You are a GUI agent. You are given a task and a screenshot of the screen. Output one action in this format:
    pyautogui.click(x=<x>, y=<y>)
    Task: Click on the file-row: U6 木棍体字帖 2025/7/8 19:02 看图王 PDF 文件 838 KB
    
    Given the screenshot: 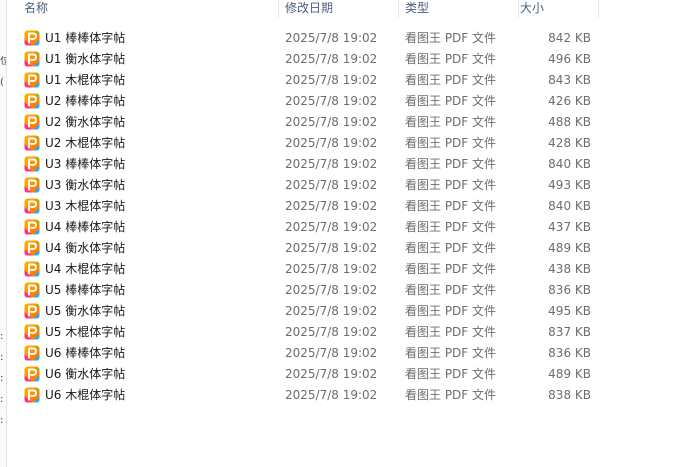 What is the action you would take?
    pyautogui.click(x=347, y=395)
    